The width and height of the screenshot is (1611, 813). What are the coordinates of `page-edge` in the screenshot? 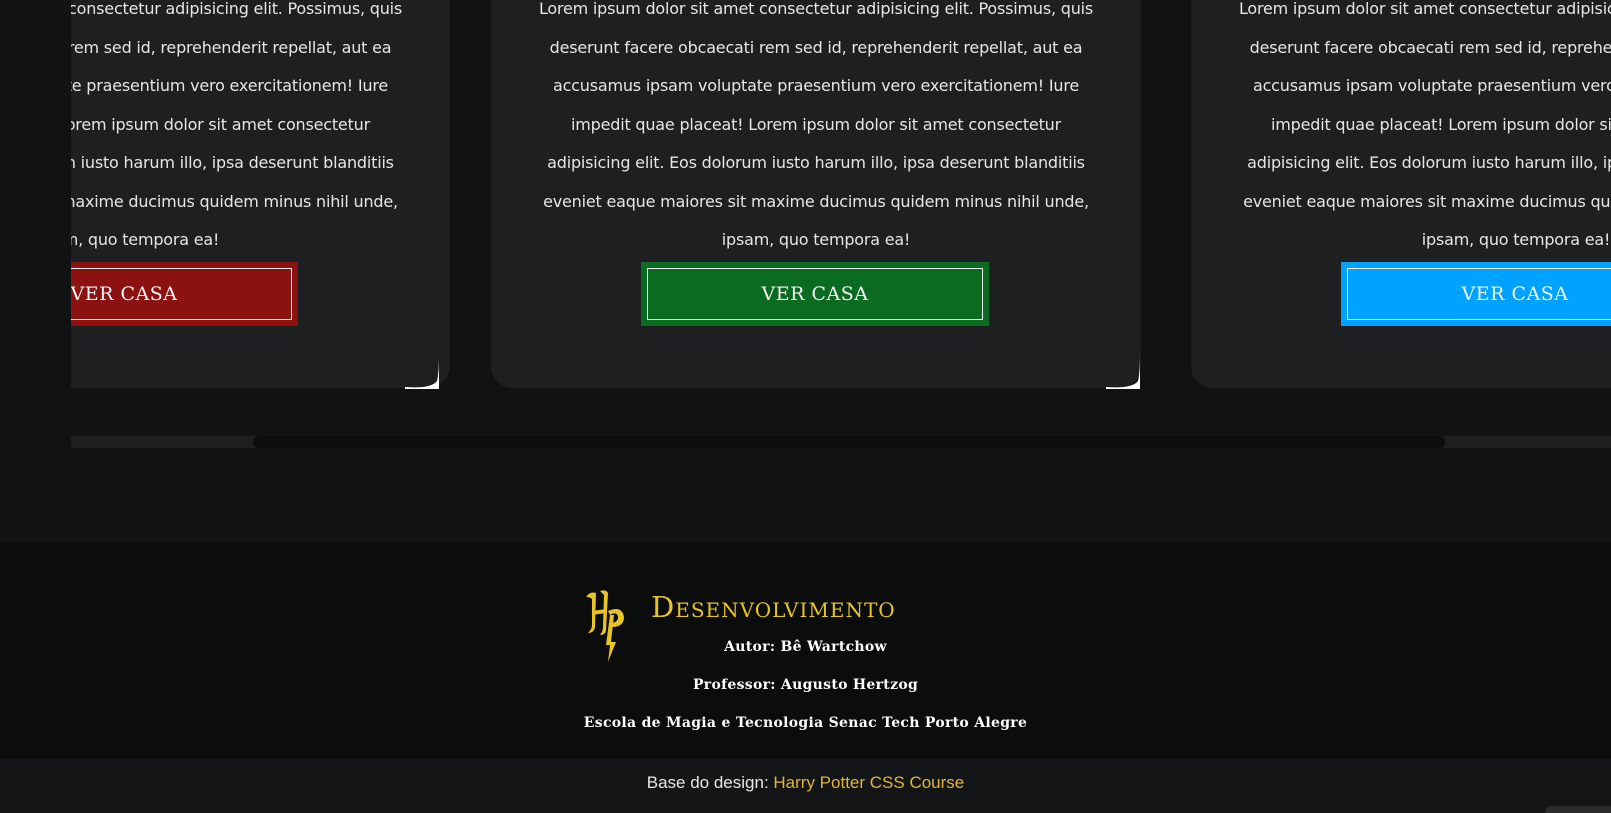 It's located at (1578, 809).